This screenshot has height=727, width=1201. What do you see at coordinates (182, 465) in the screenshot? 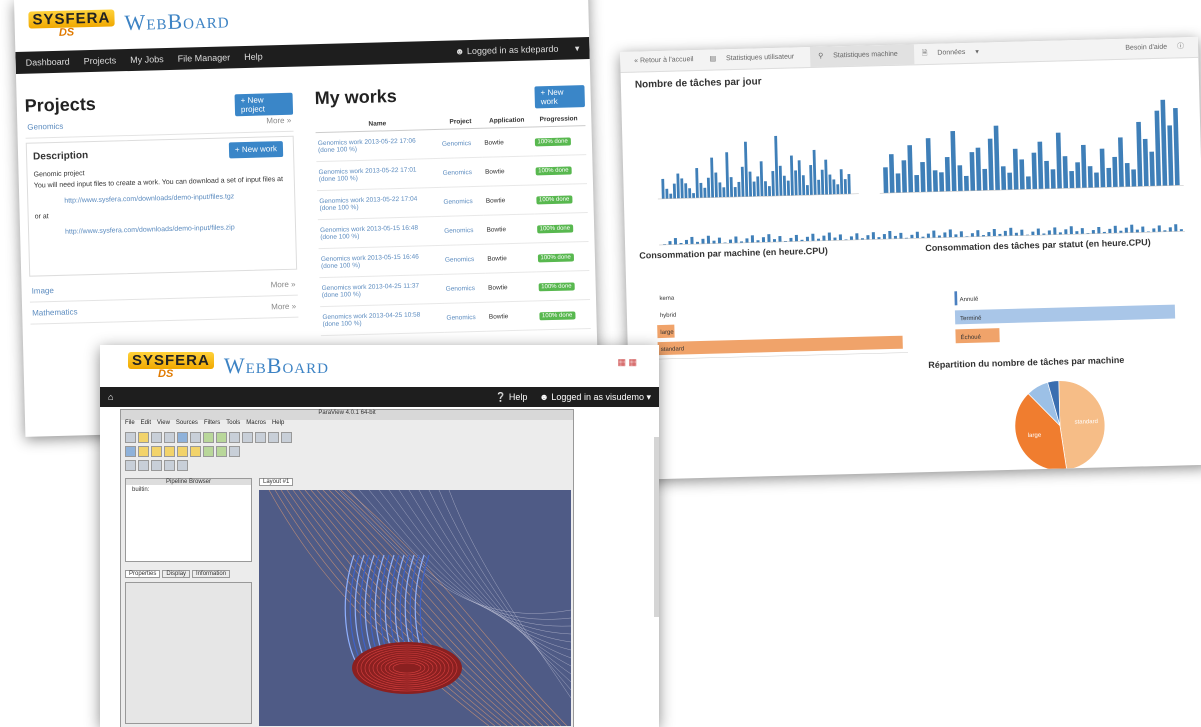
I see `select-icon` at bounding box center [182, 465].